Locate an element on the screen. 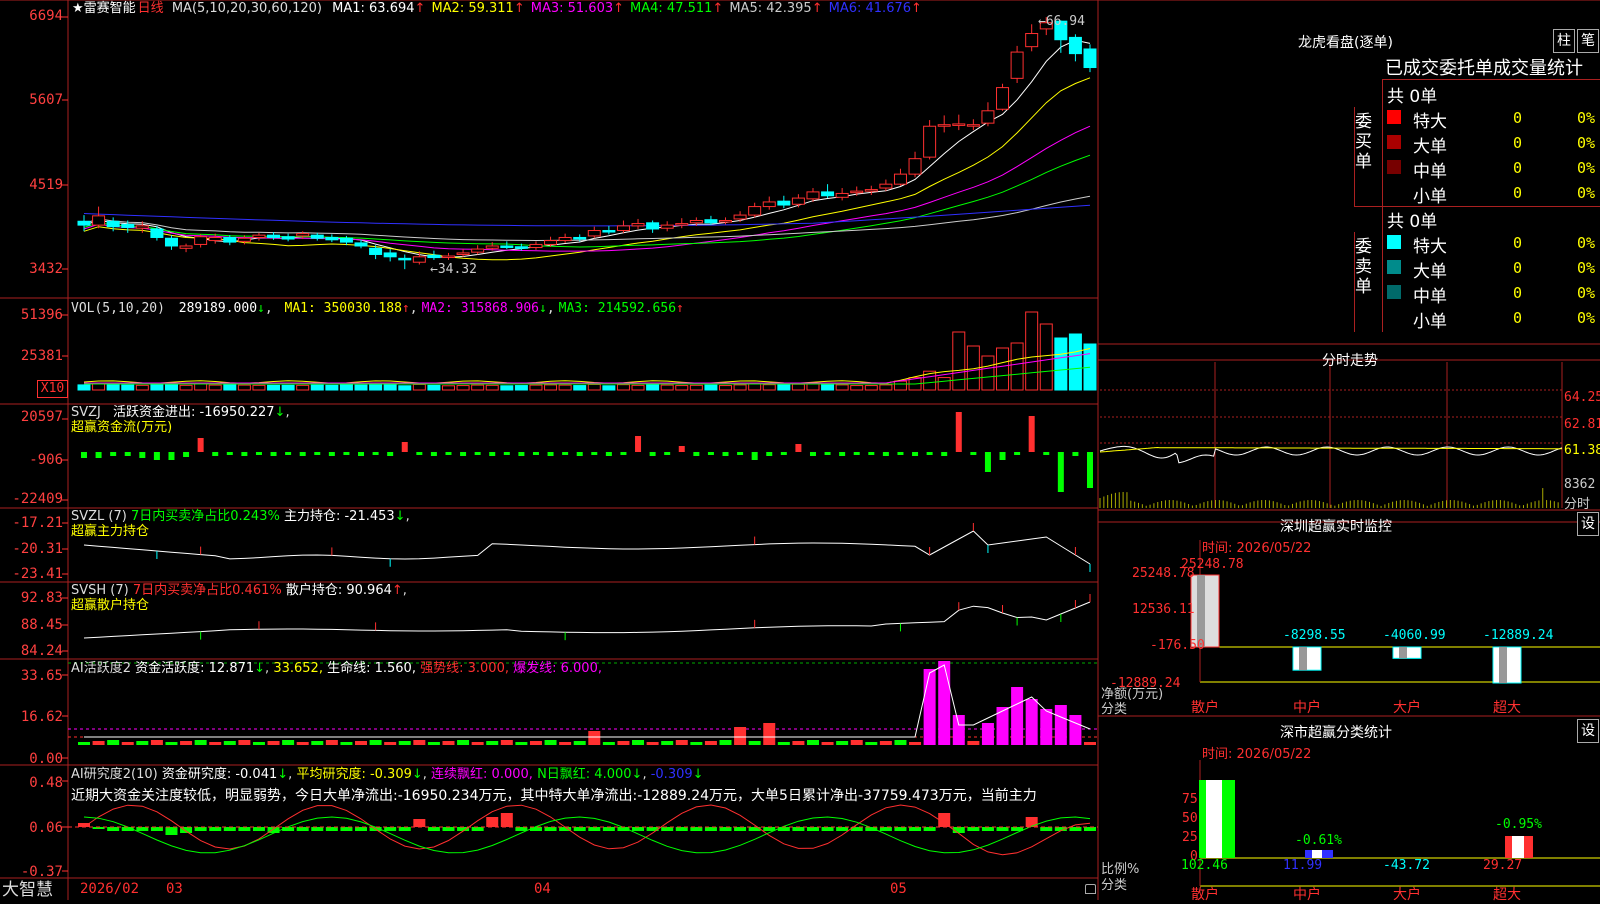 The height and width of the screenshot is (904, 1600). monitor-x-title: 分类 is located at coordinates (1114, 709).